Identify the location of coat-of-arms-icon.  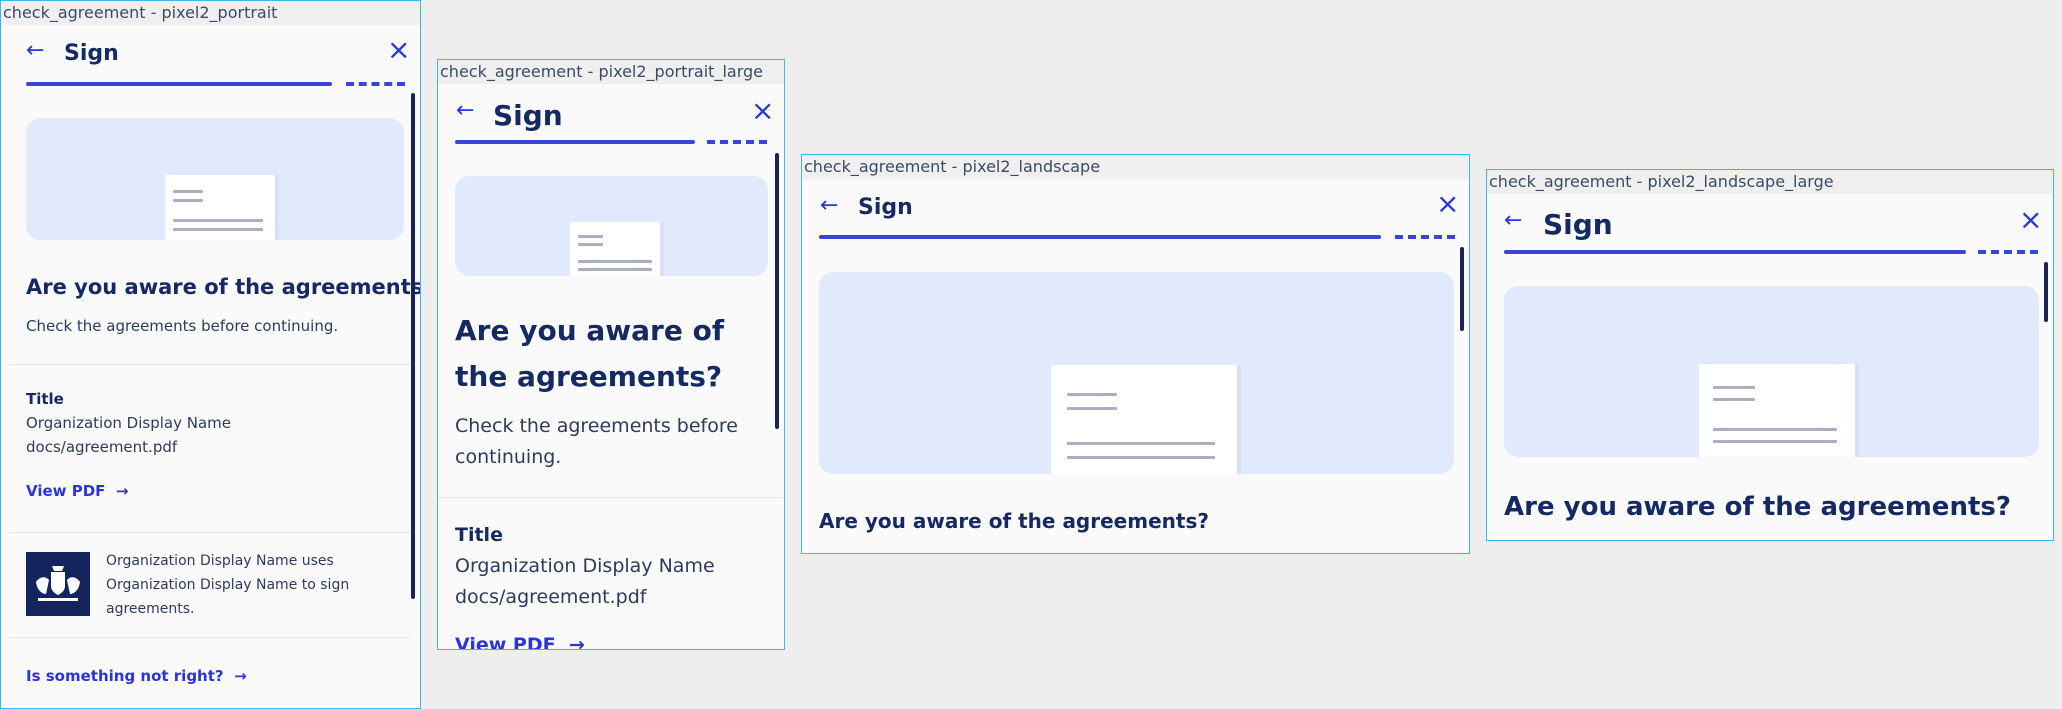
(58, 583).